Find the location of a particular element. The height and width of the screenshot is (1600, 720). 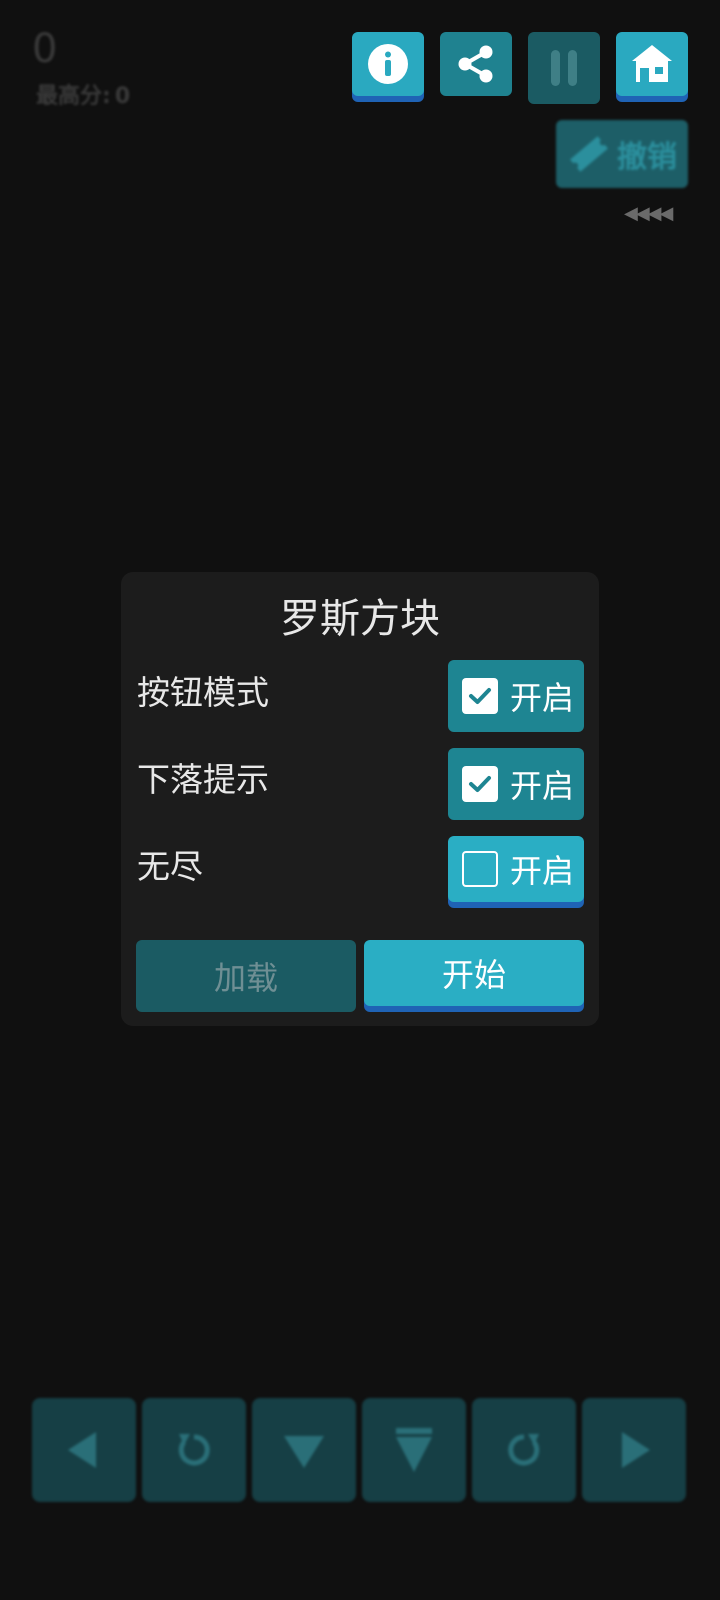

info-button is located at coordinates (388, 64).